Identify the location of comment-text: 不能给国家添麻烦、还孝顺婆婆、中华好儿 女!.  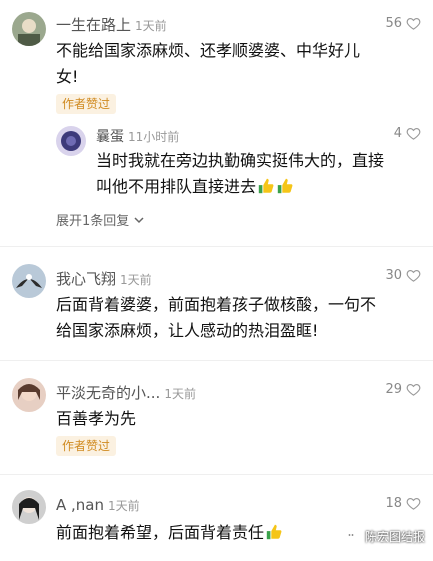
(208, 63).